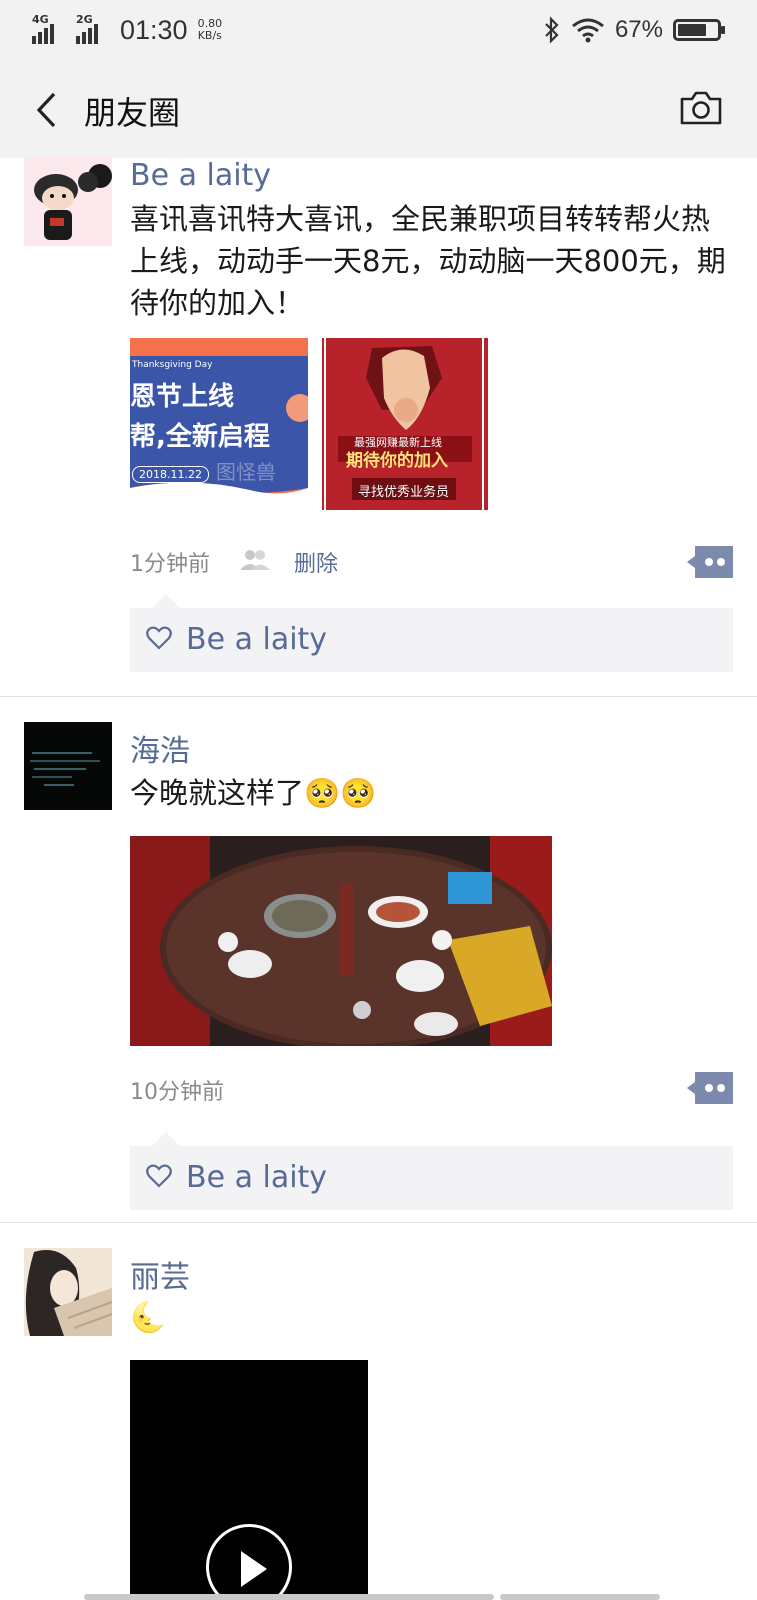  I want to click on post-image, so click(341, 941).